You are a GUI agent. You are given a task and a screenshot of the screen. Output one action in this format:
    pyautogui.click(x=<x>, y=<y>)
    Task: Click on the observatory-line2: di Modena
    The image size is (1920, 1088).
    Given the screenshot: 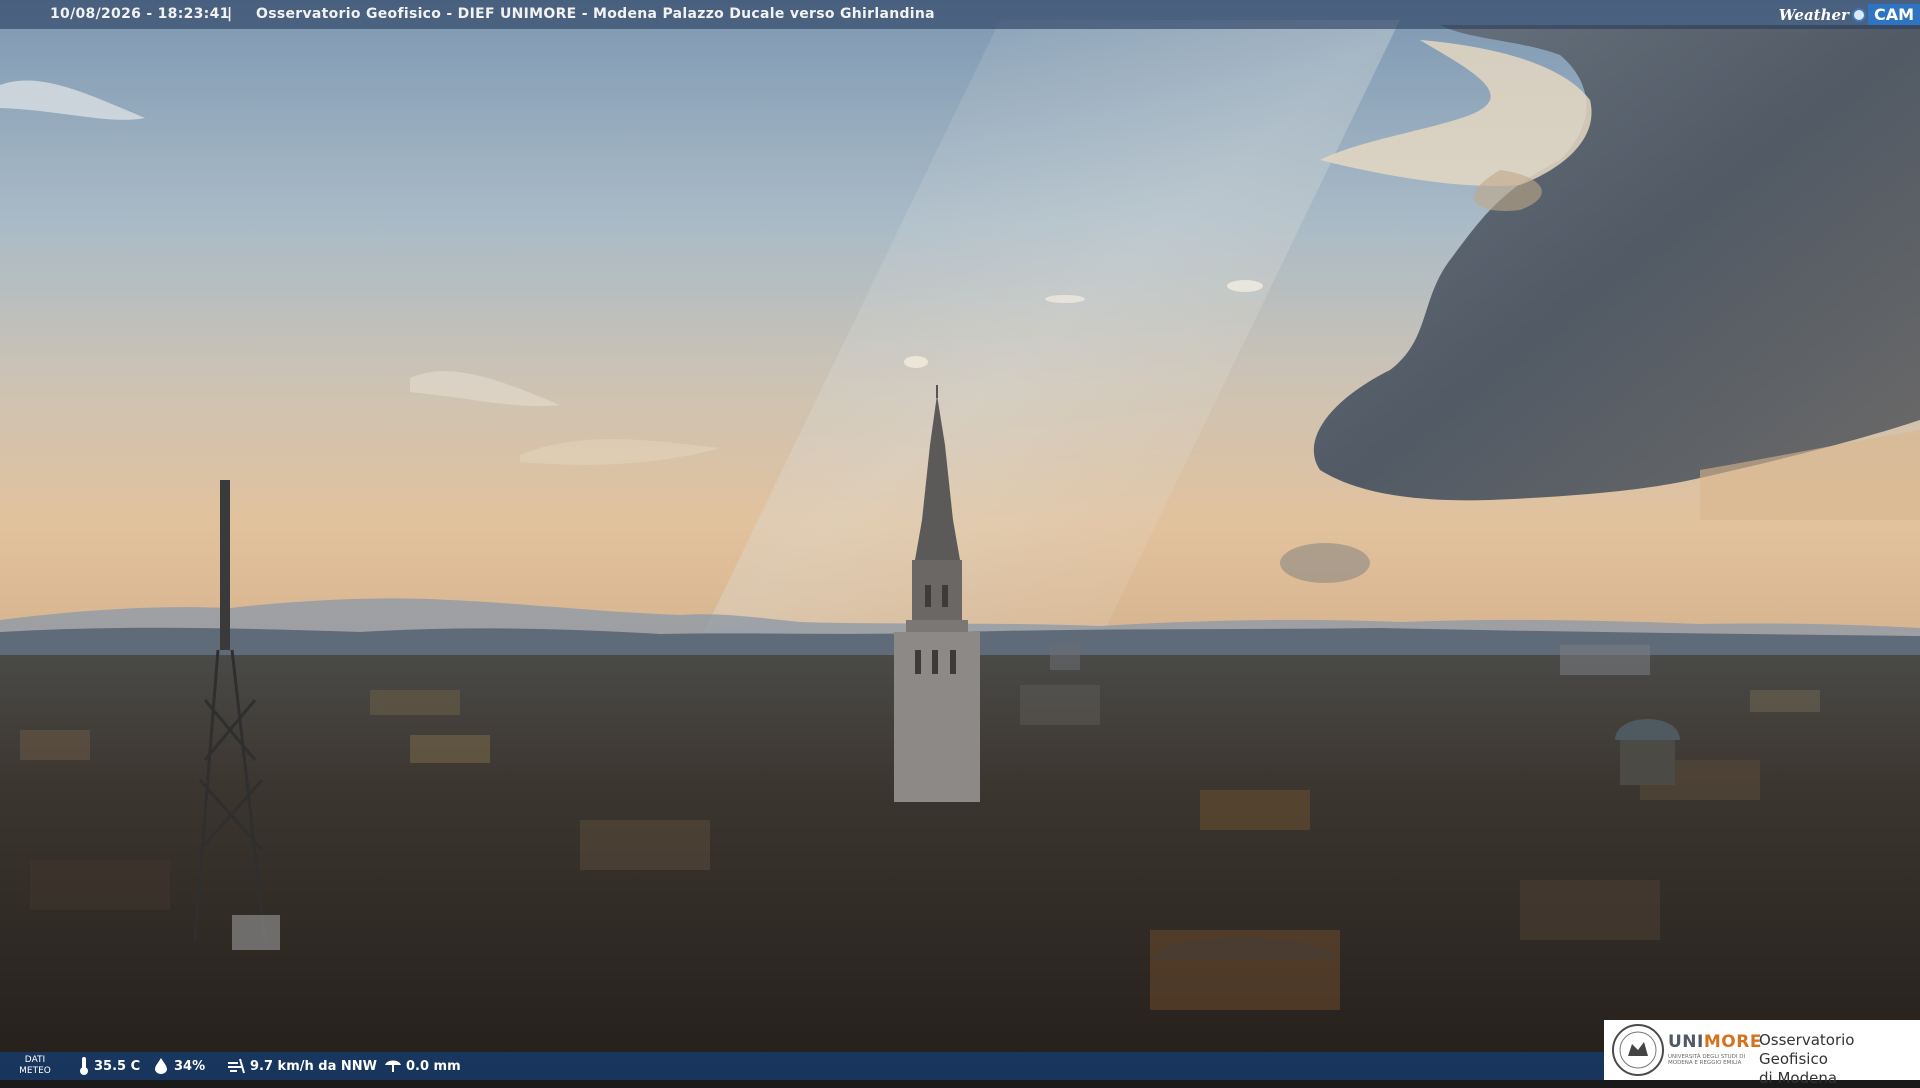 What is the action you would take?
    pyautogui.click(x=1798, y=1078)
    